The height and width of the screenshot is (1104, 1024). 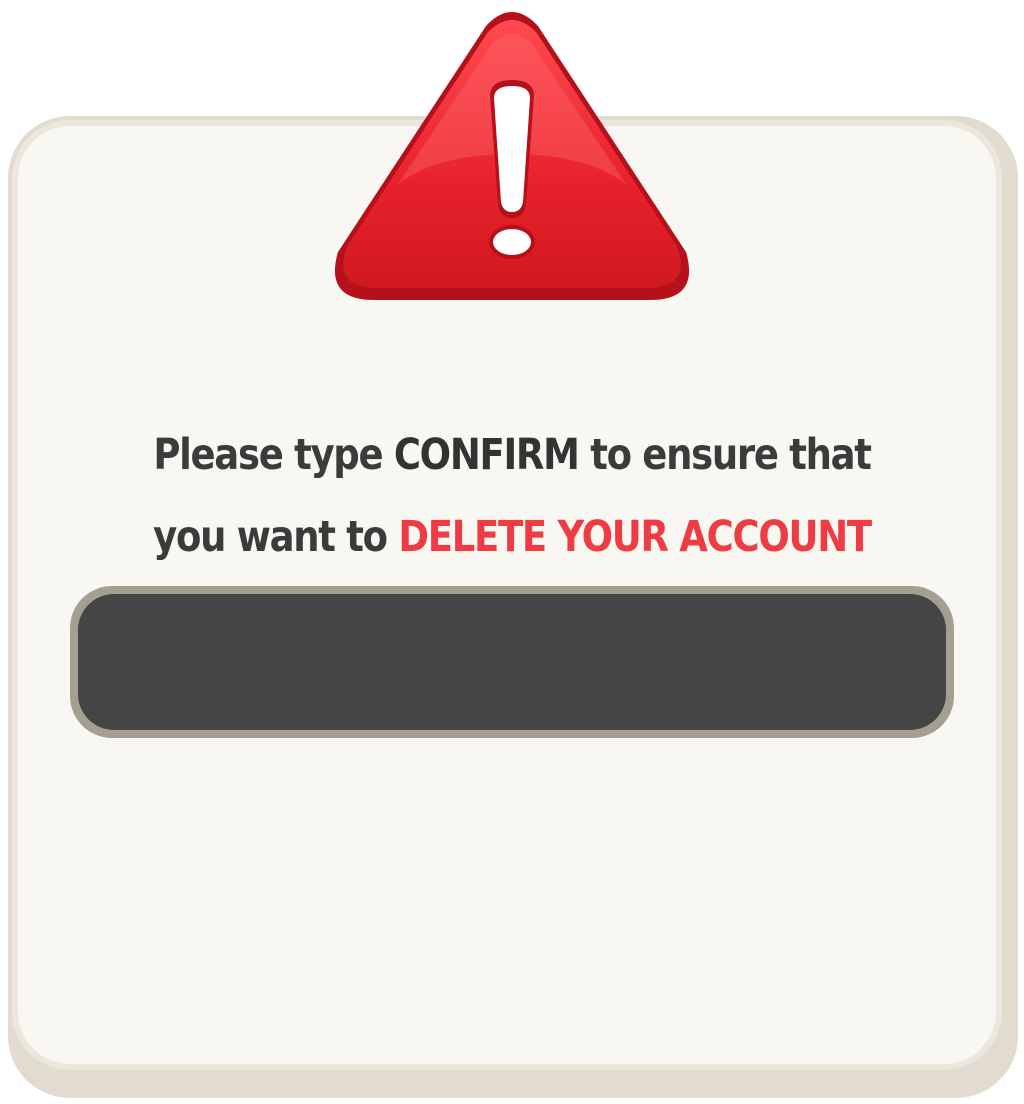 I want to click on confirm-input-frame, so click(x=512, y=662).